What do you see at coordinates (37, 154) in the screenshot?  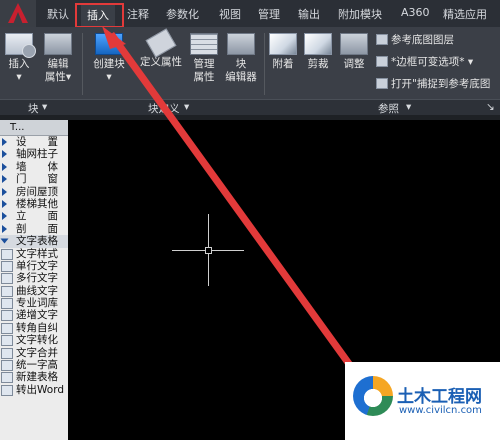 I see `palette-item-label: 轴网柱子` at bounding box center [37, 154].